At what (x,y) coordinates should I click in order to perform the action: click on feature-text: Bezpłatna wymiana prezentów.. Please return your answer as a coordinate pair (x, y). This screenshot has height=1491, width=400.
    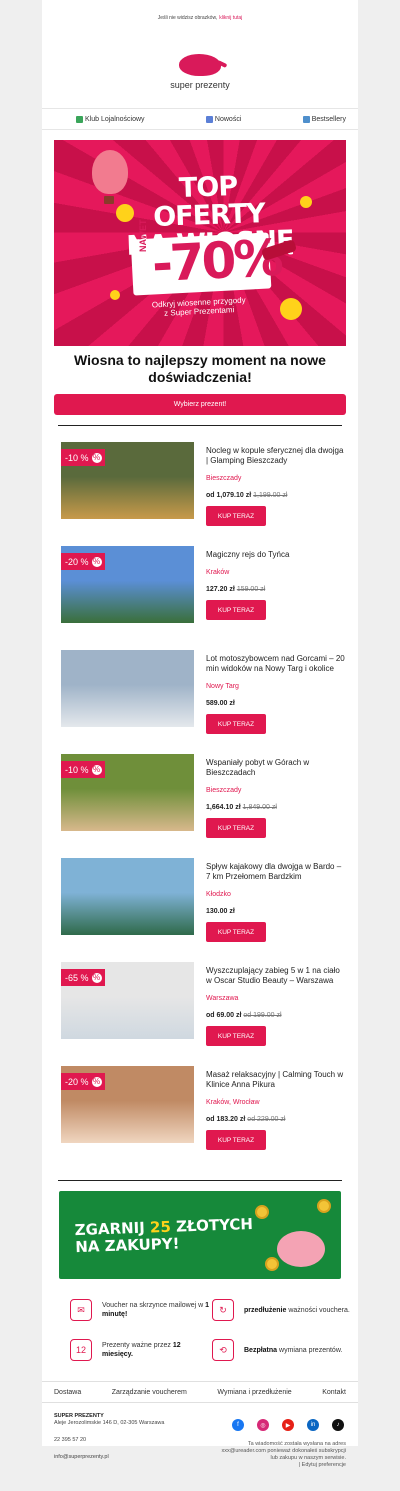
    Looking at the image, I should click on (293, 1350).